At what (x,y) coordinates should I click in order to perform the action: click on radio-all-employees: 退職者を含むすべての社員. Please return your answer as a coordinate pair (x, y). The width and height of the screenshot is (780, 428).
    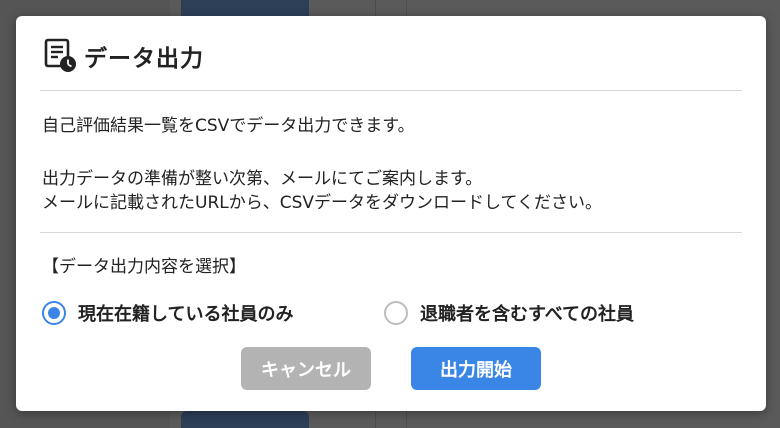
    Looking at the image, I should click on (509, 313).